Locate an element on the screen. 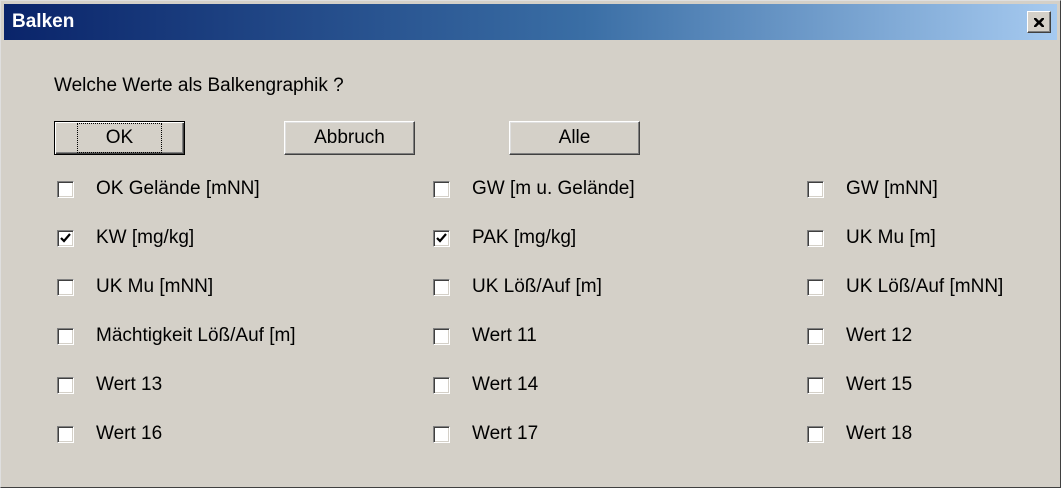 The height and width of the screenshot is (488, 1061). option-label: PAK [mg/kg] is located at coordinates (524, 237).